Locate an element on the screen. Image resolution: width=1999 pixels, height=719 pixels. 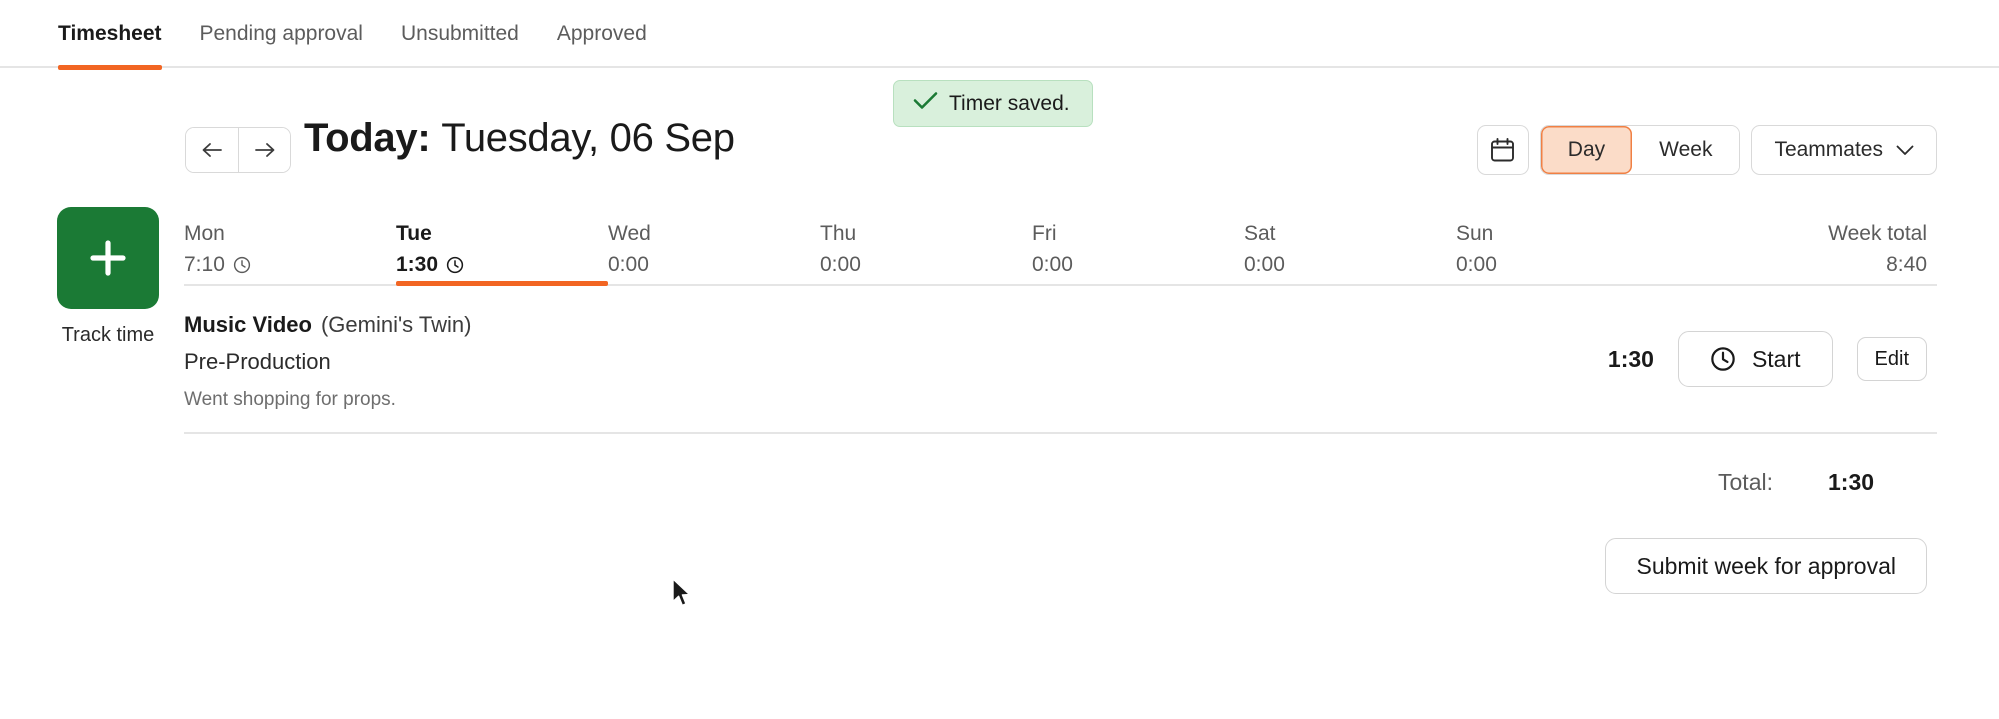
time-entry-client: (Gemini's Twin) is located at coordinates (396, 324).